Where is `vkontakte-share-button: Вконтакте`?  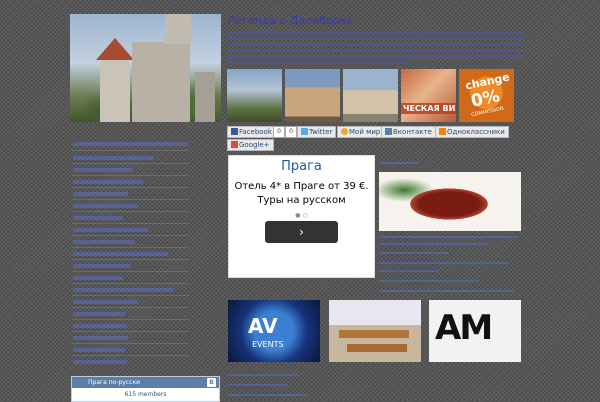
vkontakte-share-button: Вконтакте is located at coordinates (408, 132).